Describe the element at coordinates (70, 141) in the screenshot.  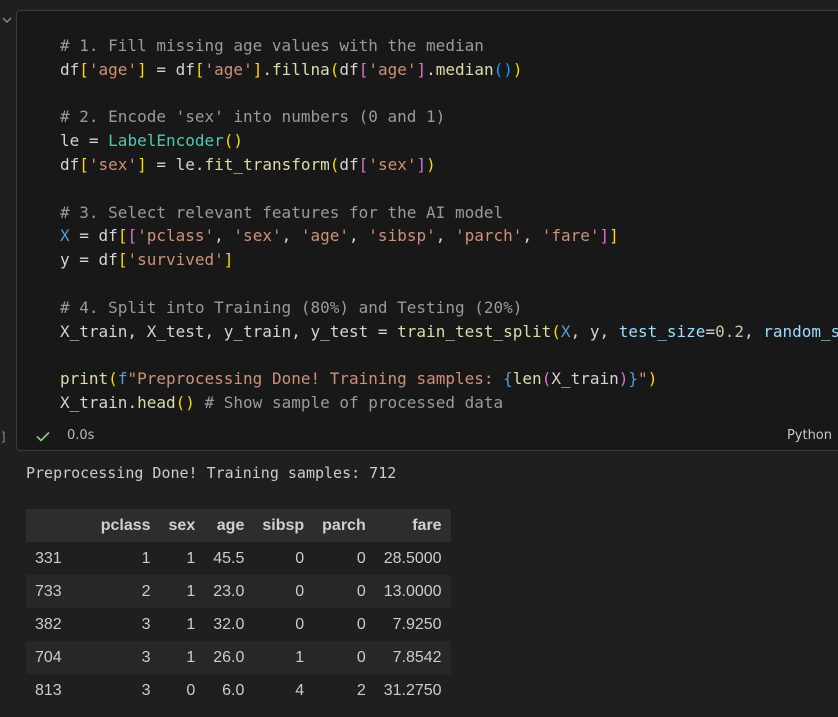
I see `code-token: le` at that location.